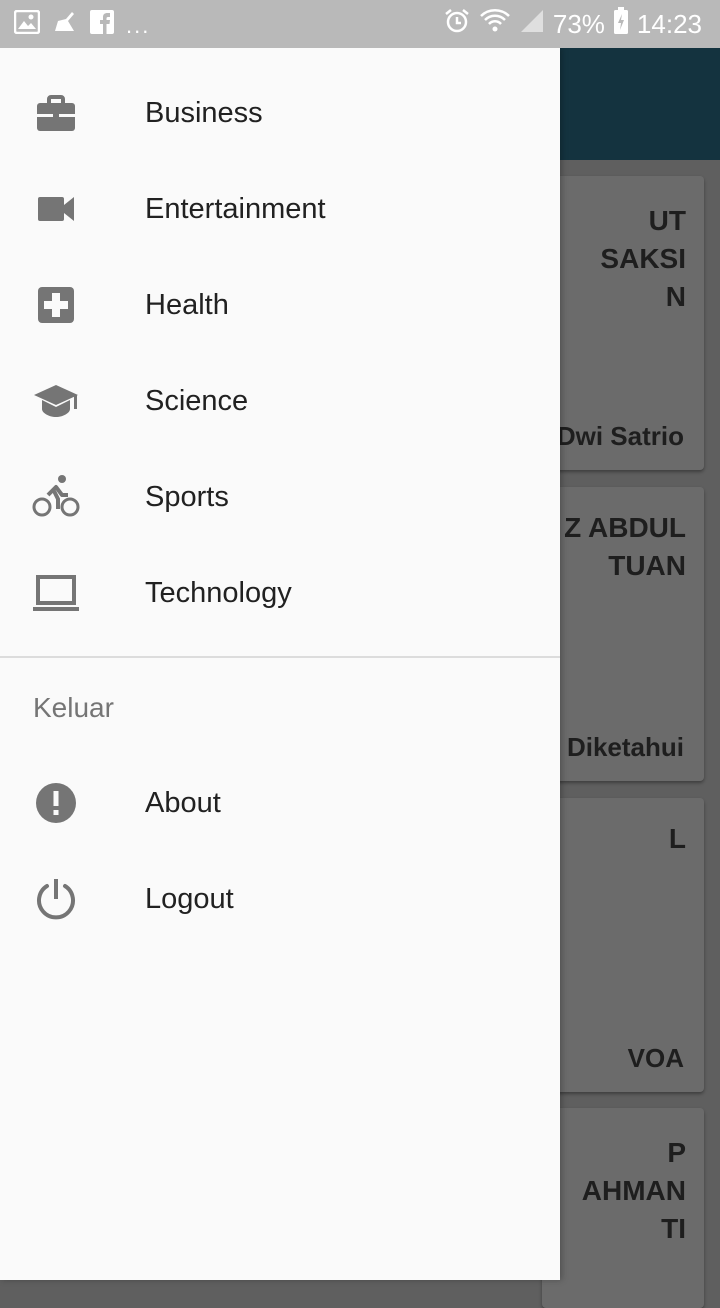 Image resolution: width=720 pixels, height=1308 pixels. What do you see at coordinates (623, 945) in the screenshot?
I see `news-card: L VOA` at bounding box center [623, 945].